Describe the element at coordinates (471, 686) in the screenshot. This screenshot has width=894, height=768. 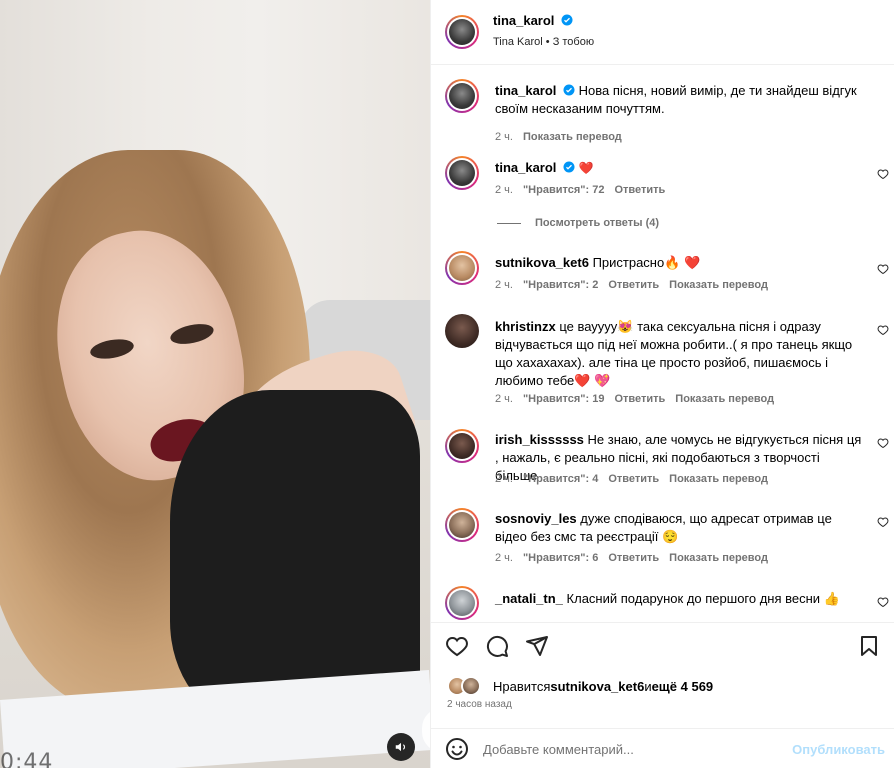
I see `liker-avatar` at that location.